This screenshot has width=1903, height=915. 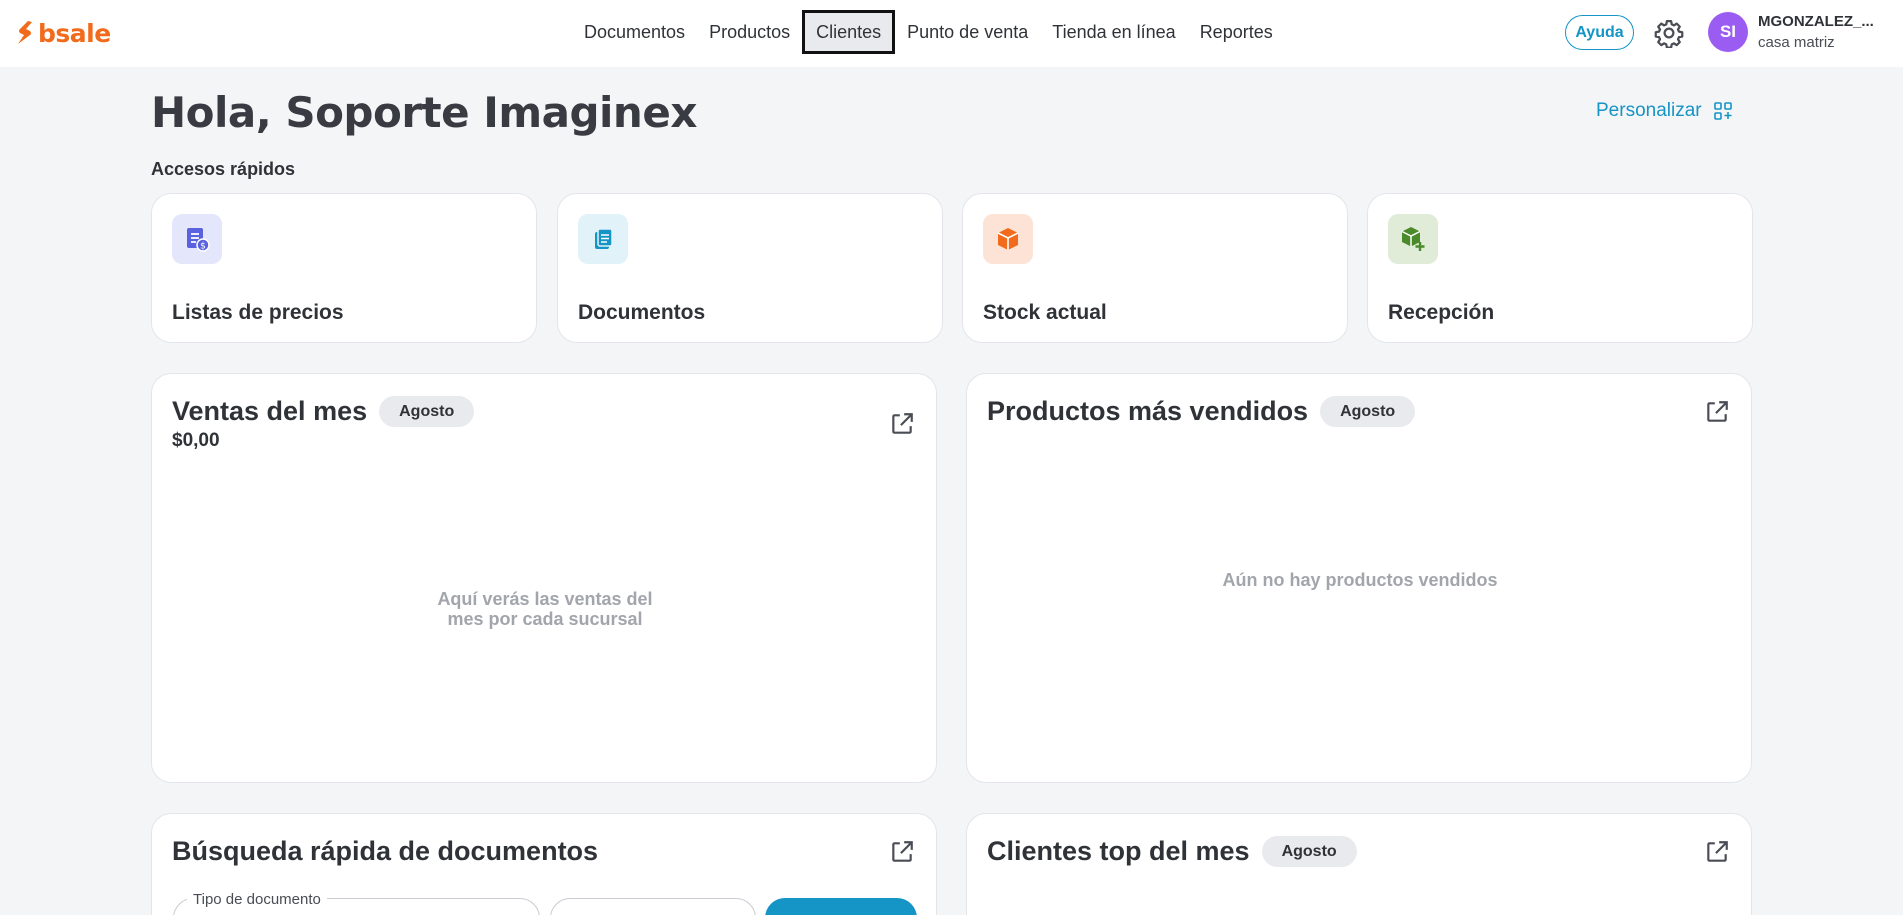 What do you see at coordinates (1599, 32) in the screenshot?
I see `help-button: Ayuda` at bounding box center [1599, 32].